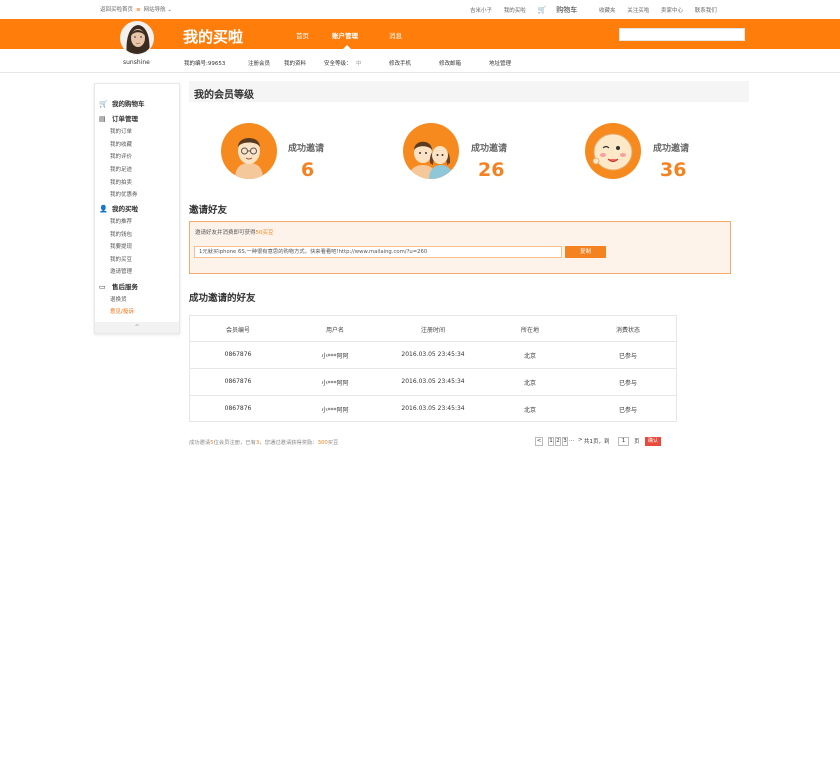 This screenshot has width=840, height=759. What do you see at coordinates (121, 259) in the screenshot?
I see `sidebar-item-my-beans: 我的买豆` at bounding box center [121, 259].